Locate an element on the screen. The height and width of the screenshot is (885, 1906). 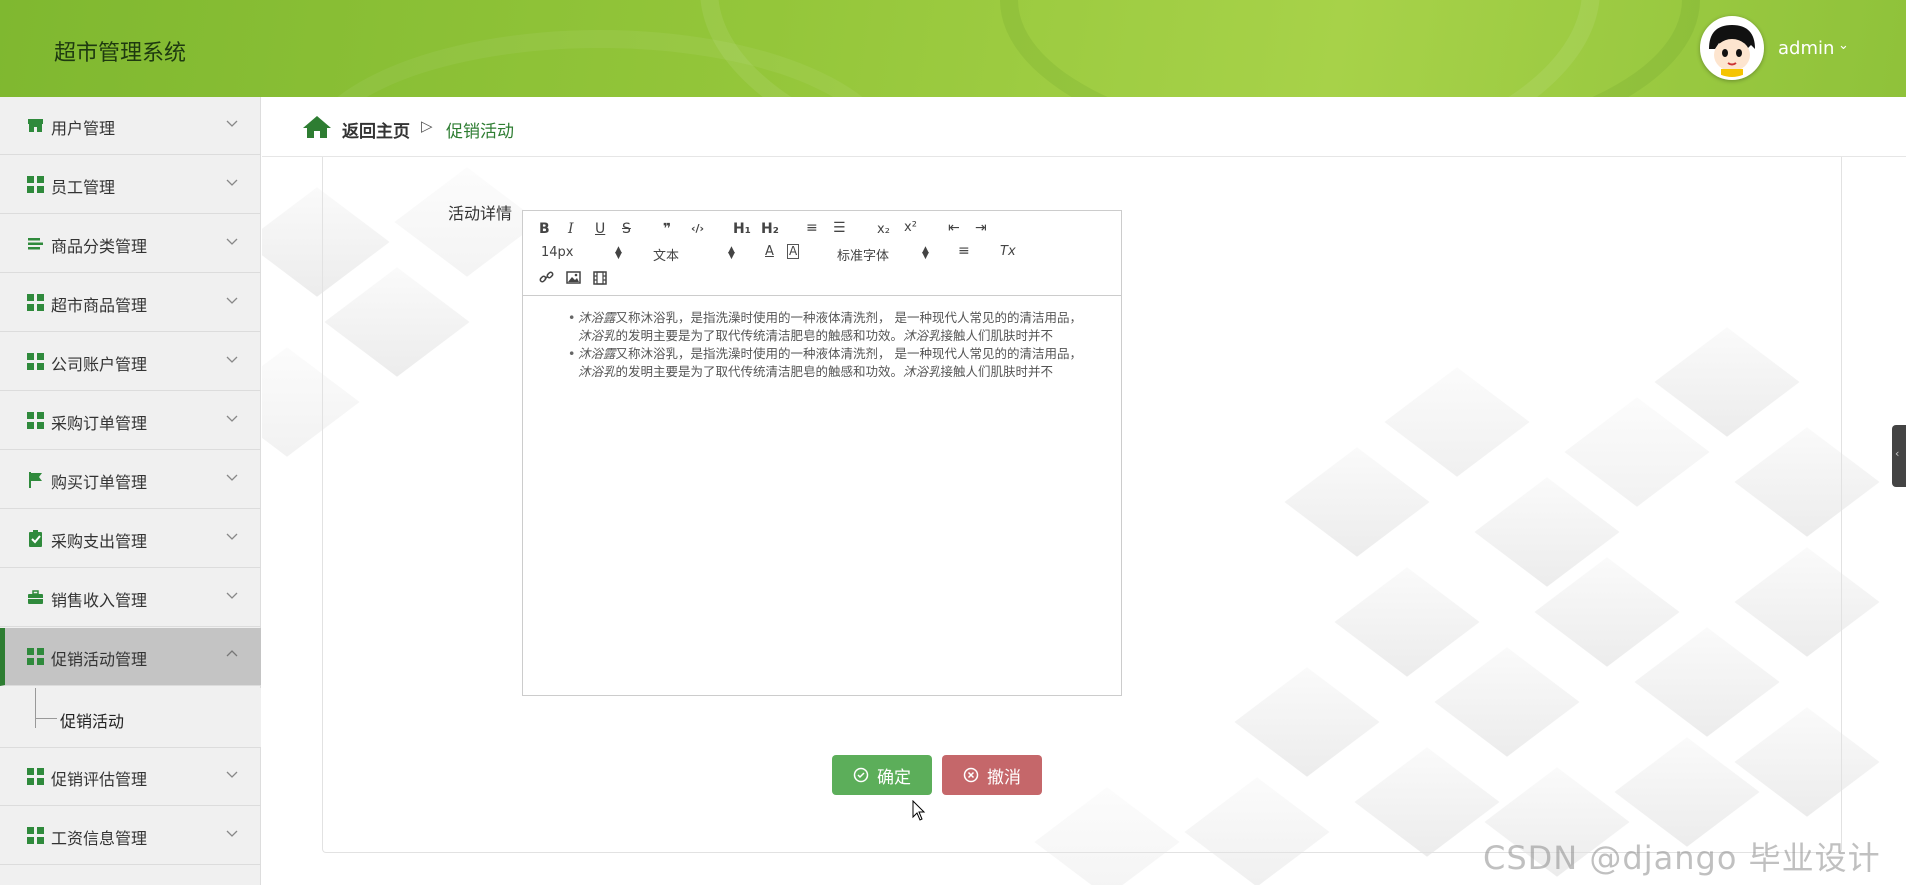
quote-button: ❞ is located at coordinates (667, 229).